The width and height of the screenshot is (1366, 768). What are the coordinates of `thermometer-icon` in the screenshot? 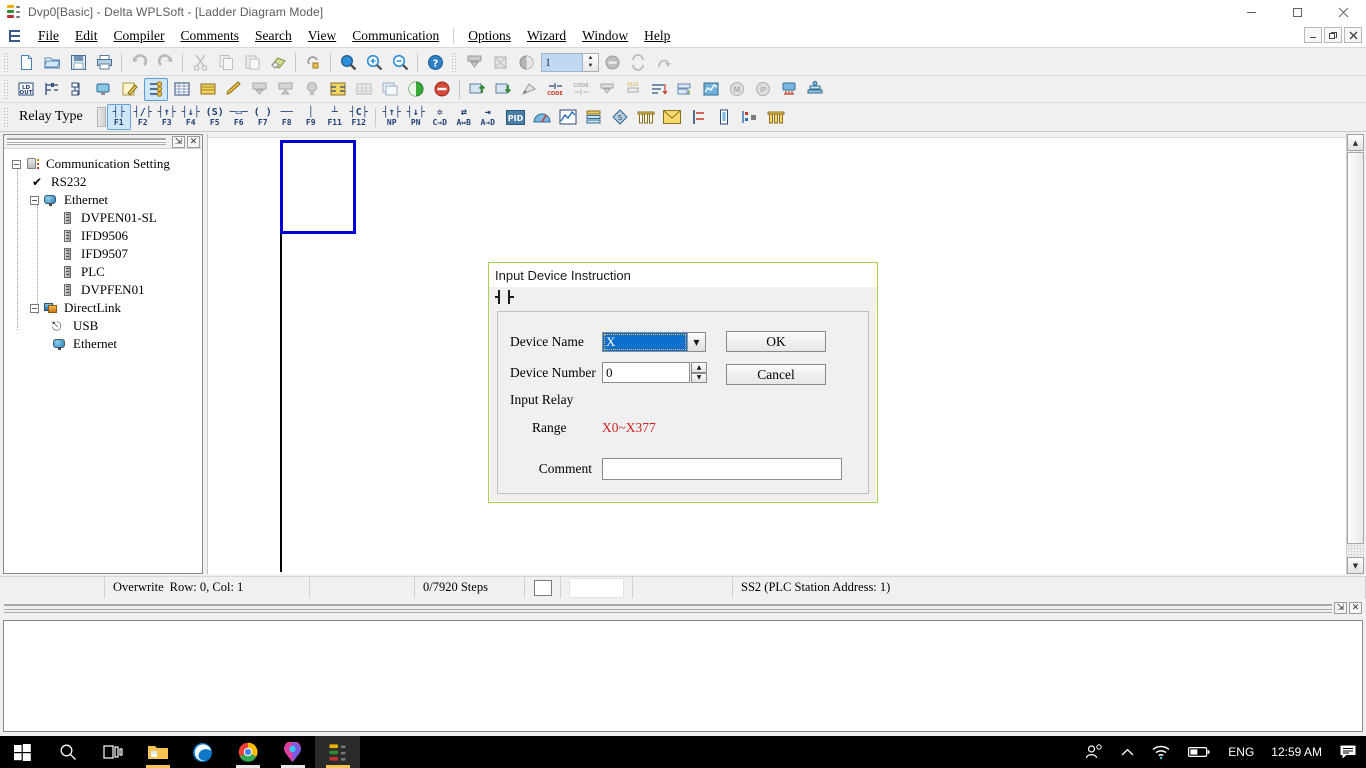 It's located at (724, 117).